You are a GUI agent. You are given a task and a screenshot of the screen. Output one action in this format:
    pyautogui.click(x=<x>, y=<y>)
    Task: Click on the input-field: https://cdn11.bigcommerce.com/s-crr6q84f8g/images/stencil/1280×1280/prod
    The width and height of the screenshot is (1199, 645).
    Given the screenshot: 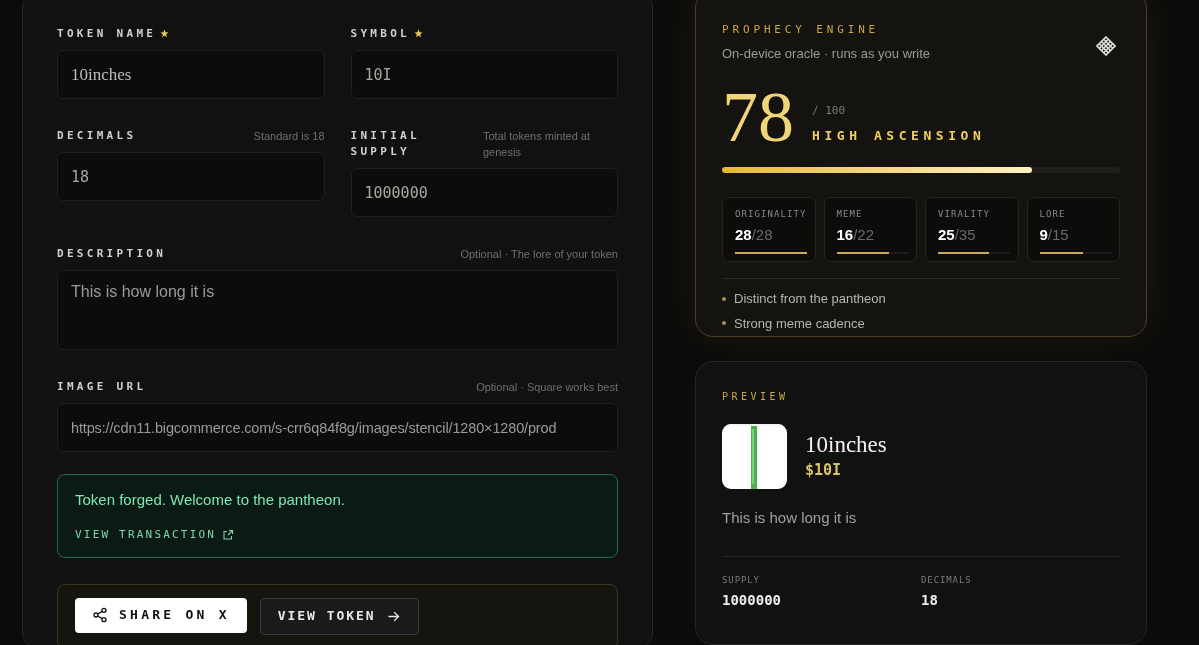 What is the action you would take?
    pyautogui.click(x=337, y=427)
    